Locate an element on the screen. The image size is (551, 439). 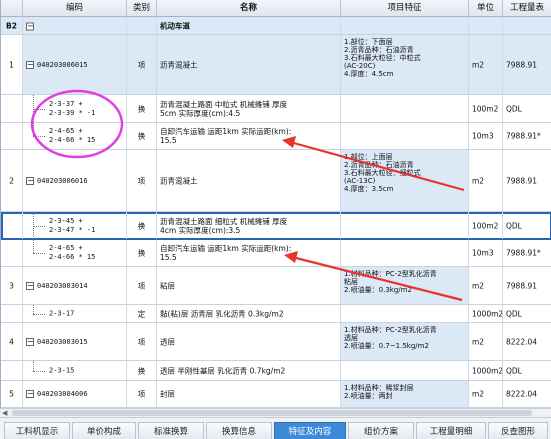
quota-type: 定 is located at coordinates (141, 313).